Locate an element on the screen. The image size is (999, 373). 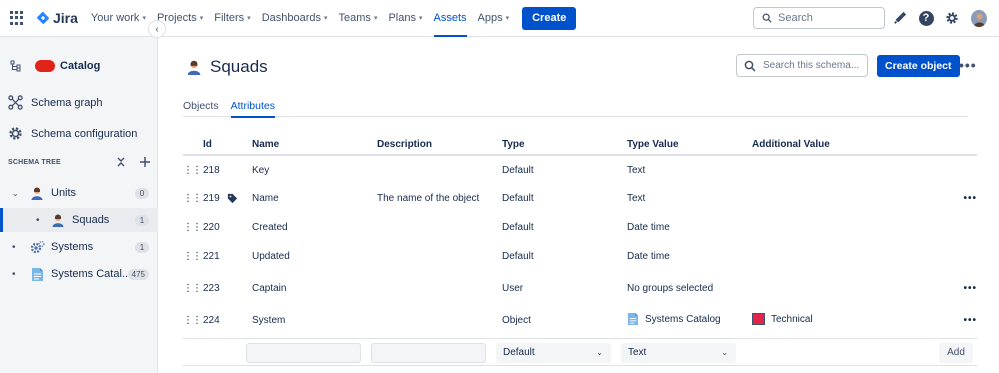
collapse-sidebar-button: ‹ is located at coordinates (157, 29).